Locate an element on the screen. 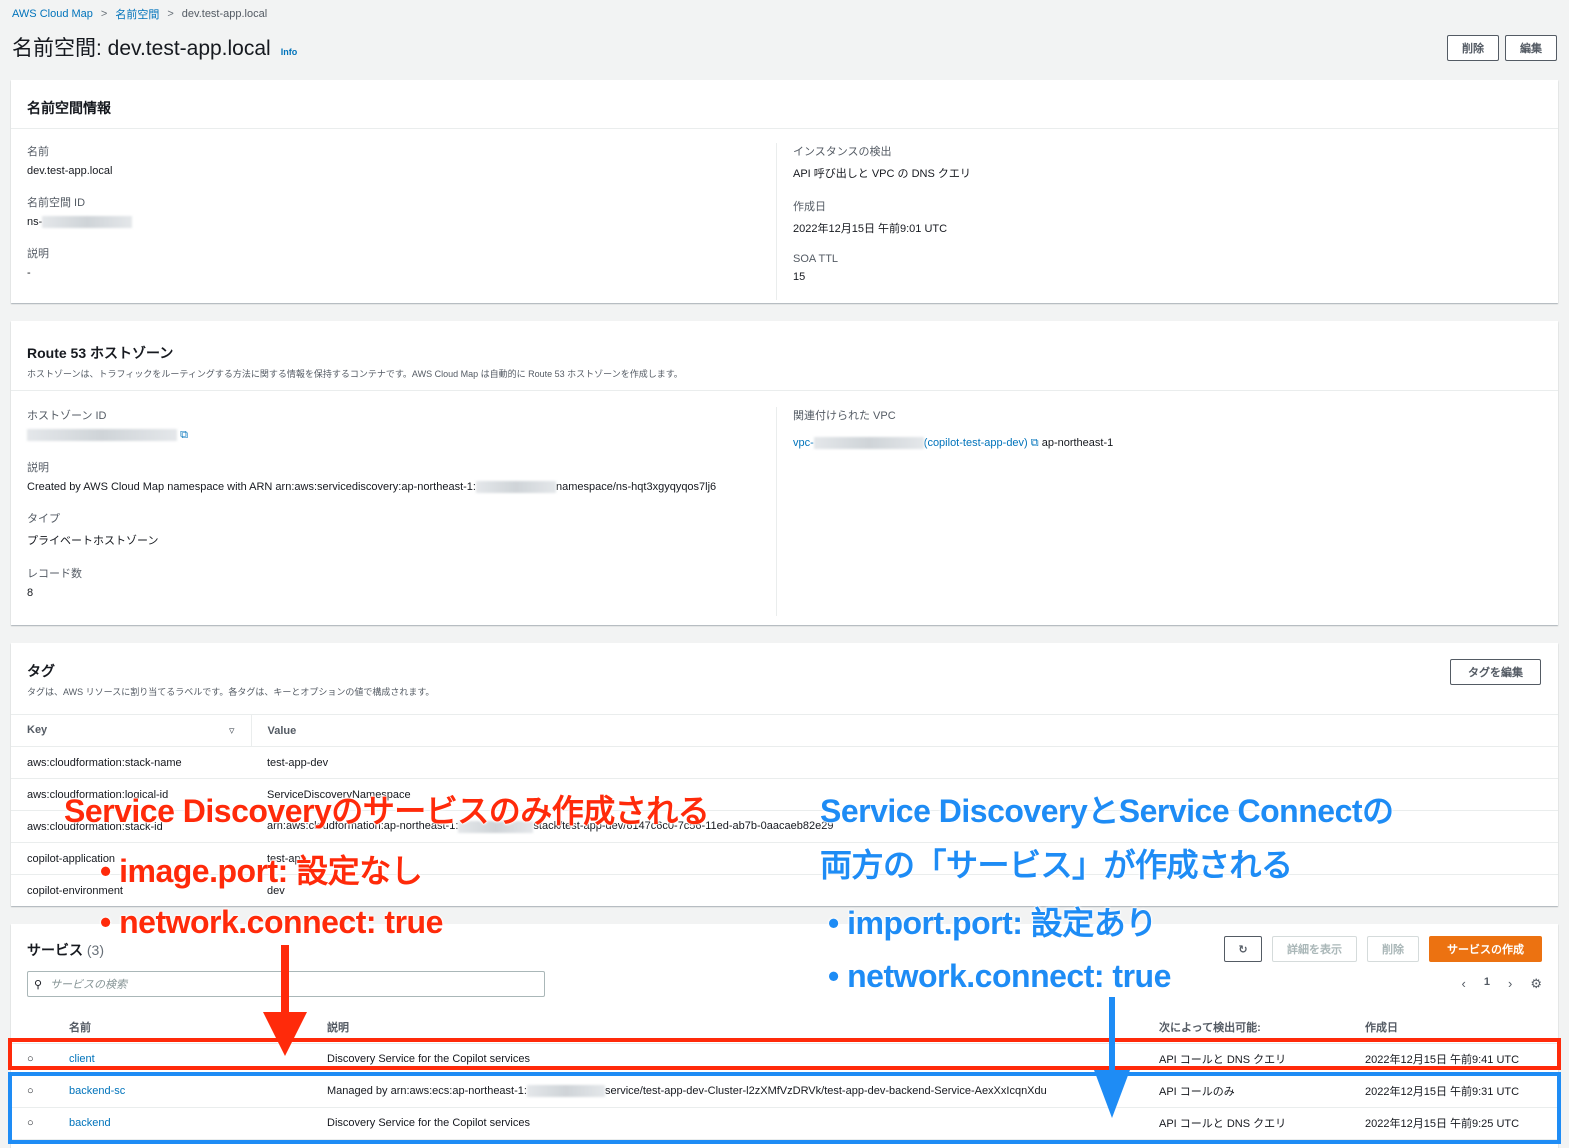 The height and width of the screenshot is (1148, 1569). view-details-button: 詳細を表示 is located at coordinates (1314, 949).